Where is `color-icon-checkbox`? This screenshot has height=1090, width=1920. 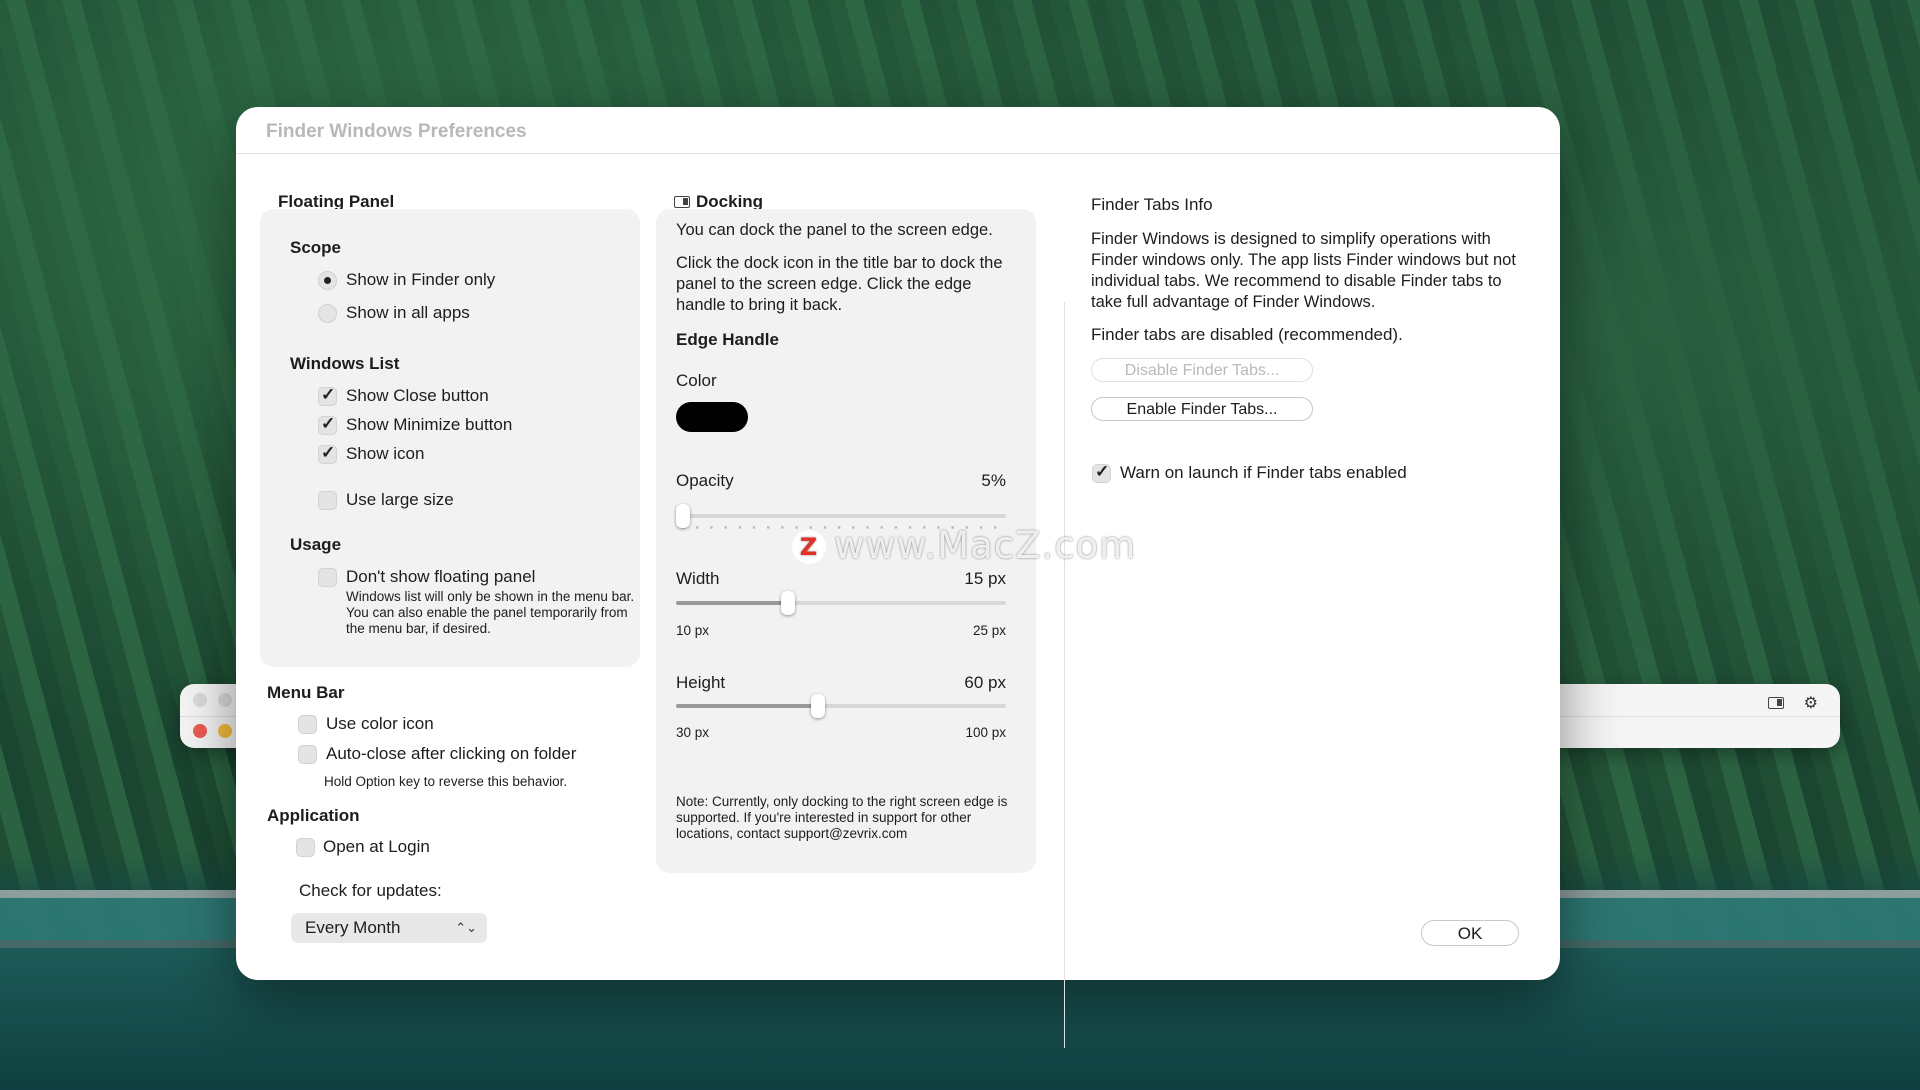 color-icon-checkbox is located at coordinates (307, 724).